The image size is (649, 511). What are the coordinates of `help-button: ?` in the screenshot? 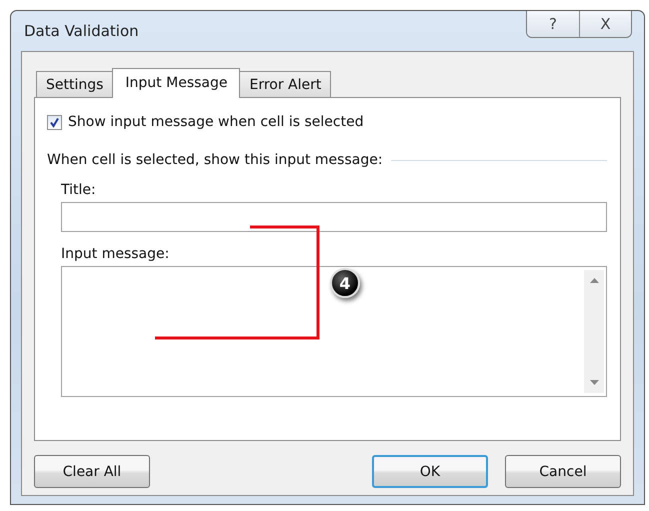 It's located at (553, 24).